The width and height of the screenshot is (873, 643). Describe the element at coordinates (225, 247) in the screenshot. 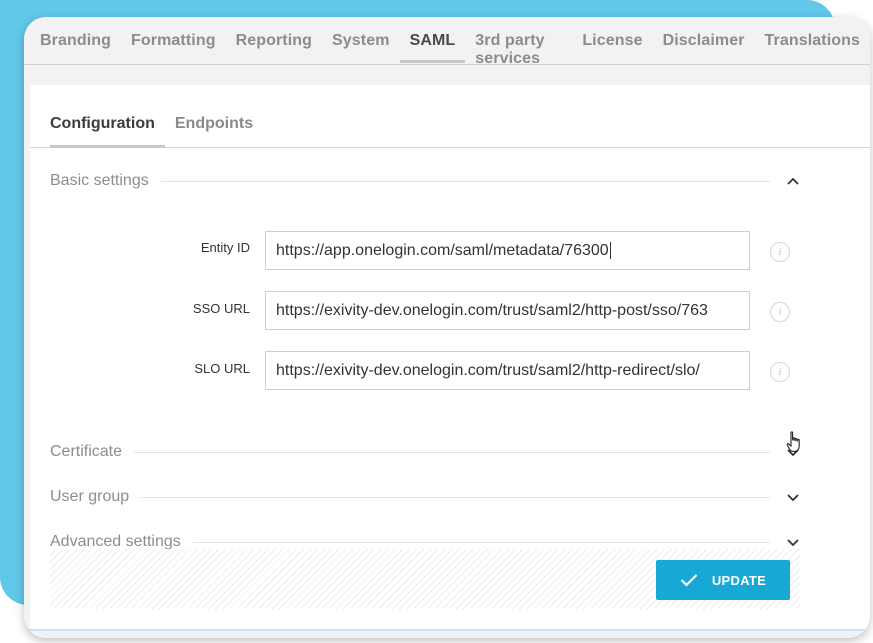

I see `entity-id-label: Entity ID` at that location.